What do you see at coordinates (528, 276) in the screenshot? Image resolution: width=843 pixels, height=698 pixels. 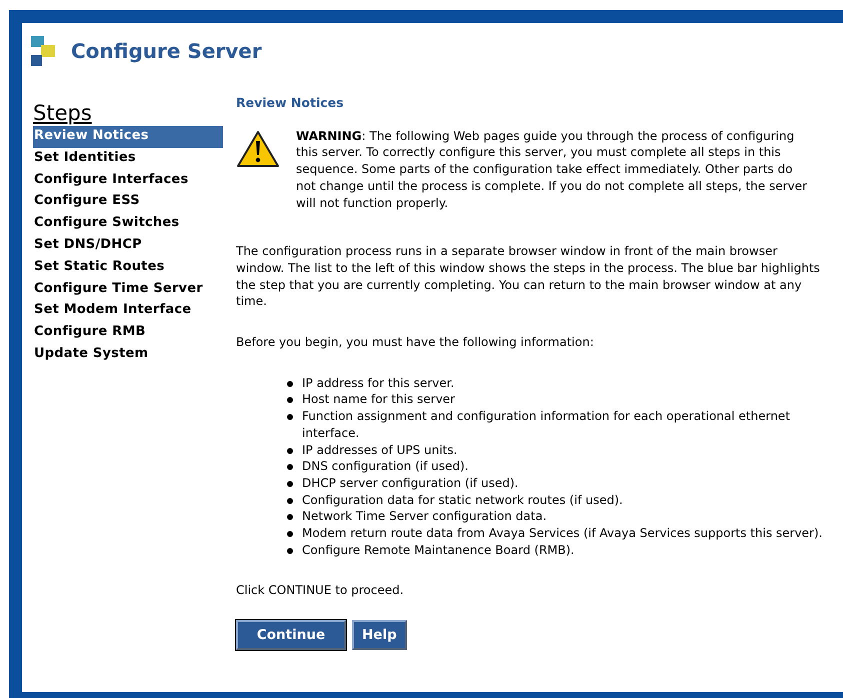 I see `intro-text: The configuration process runs in a separate browser window in front of the main browser window. The list to the left of this window shows the steps in the process. The blue bar highlights the step that you are currently completing. You can return to the main browser window at any time.` at bounding box center [528, 276].